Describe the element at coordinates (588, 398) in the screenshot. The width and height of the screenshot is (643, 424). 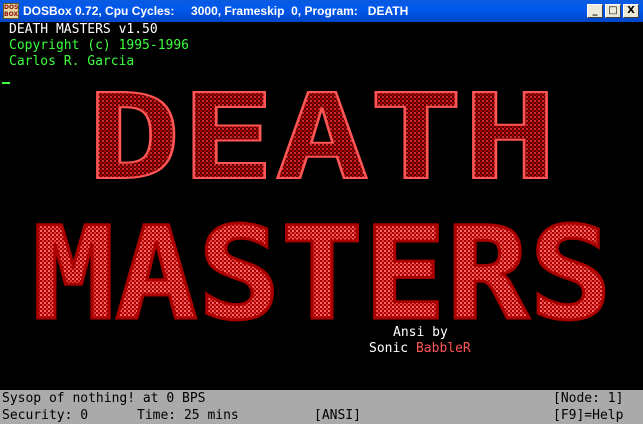
I see `node-indicator: [Node: 1]` at that location.